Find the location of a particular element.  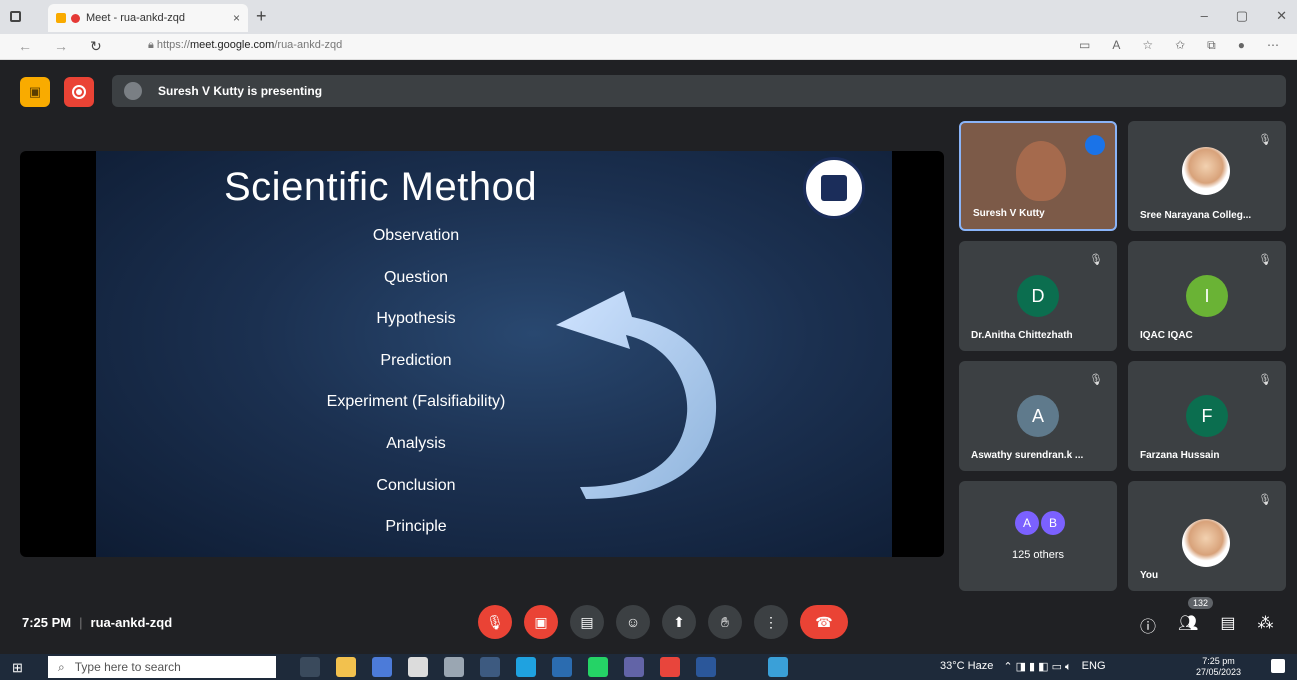

dropbox-icon is located at coordinates (382, 667).